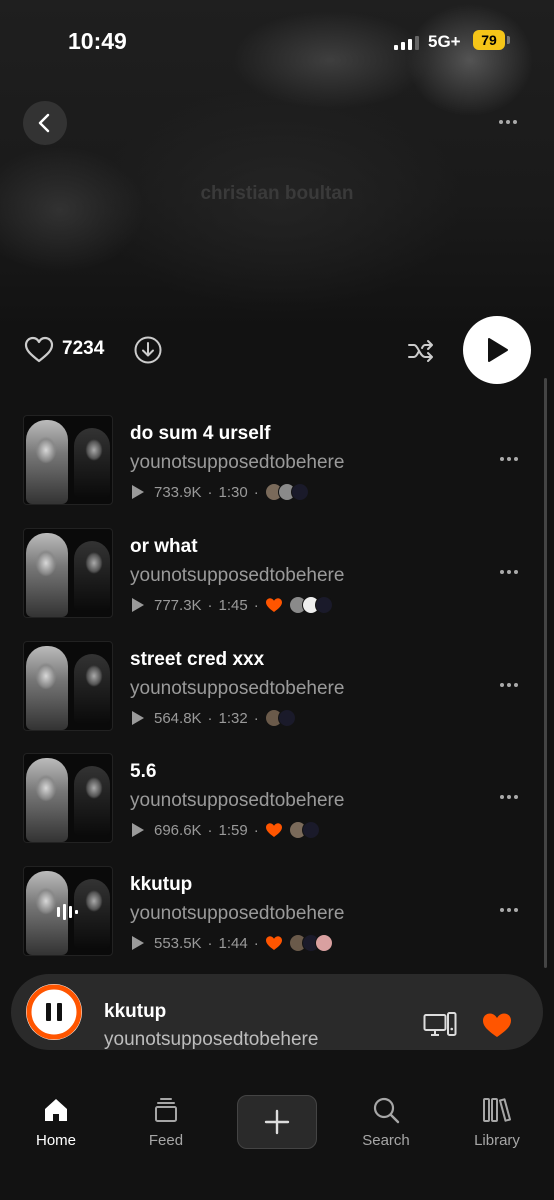  Describe the element at coordinates (232, 943) in the screenshot. I see `track-meta: 553.5K · 1:44 ·` at that location.